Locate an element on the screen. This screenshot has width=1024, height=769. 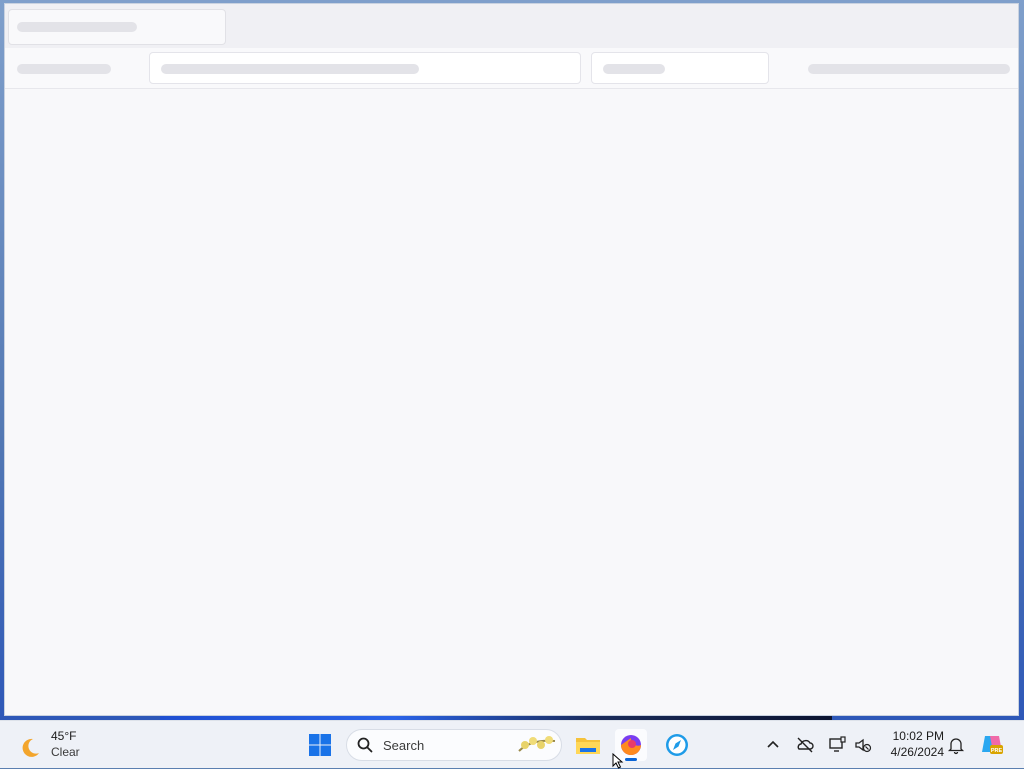
start-button is located at coordinates (320, 745).